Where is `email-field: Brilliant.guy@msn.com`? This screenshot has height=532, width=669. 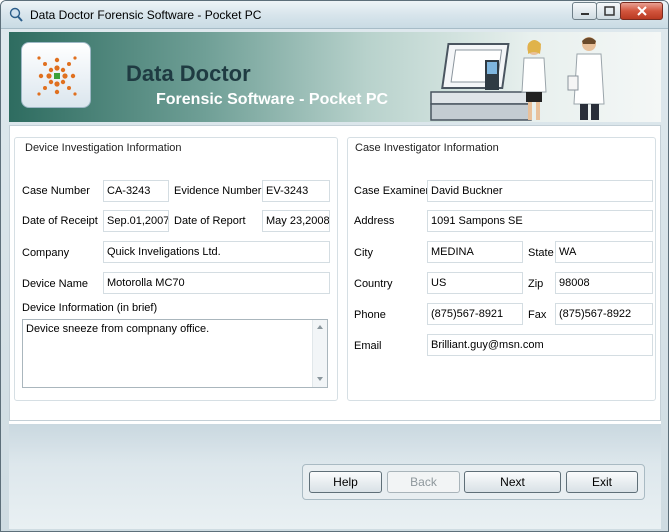 email-field: Brilliant.guy@msn.com is located at coordinates (540, 345).